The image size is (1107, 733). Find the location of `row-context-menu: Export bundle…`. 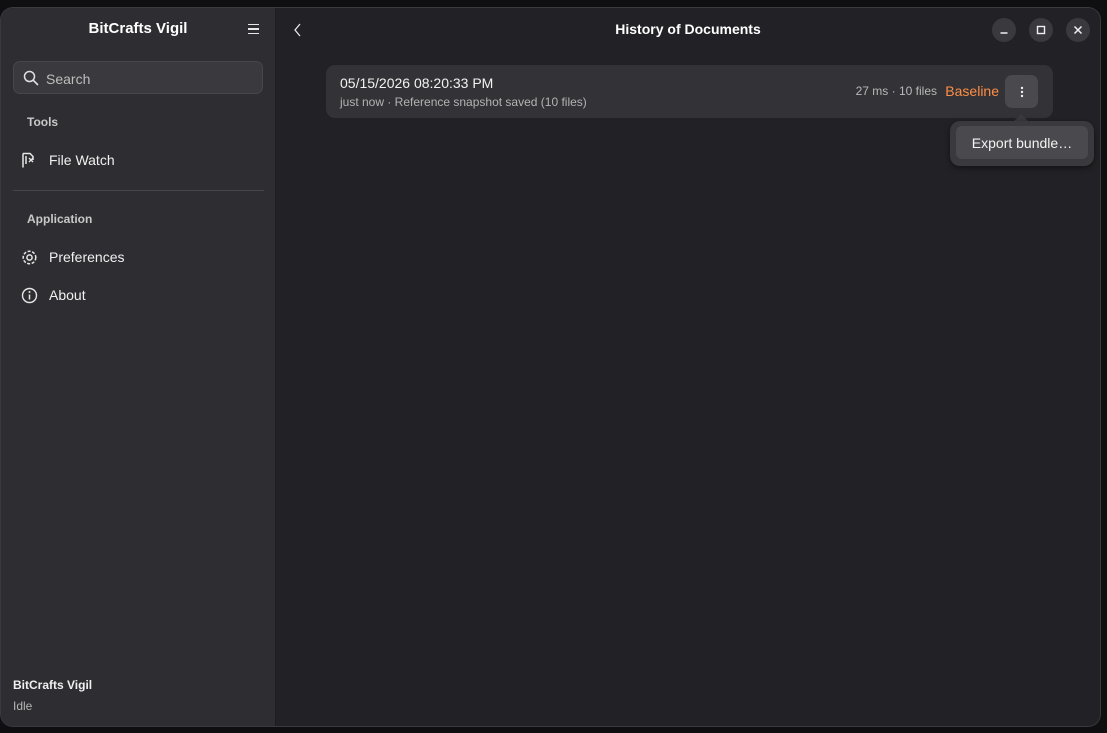

row-context-menu: Export bundle… is located at coordinates (1022, 143).